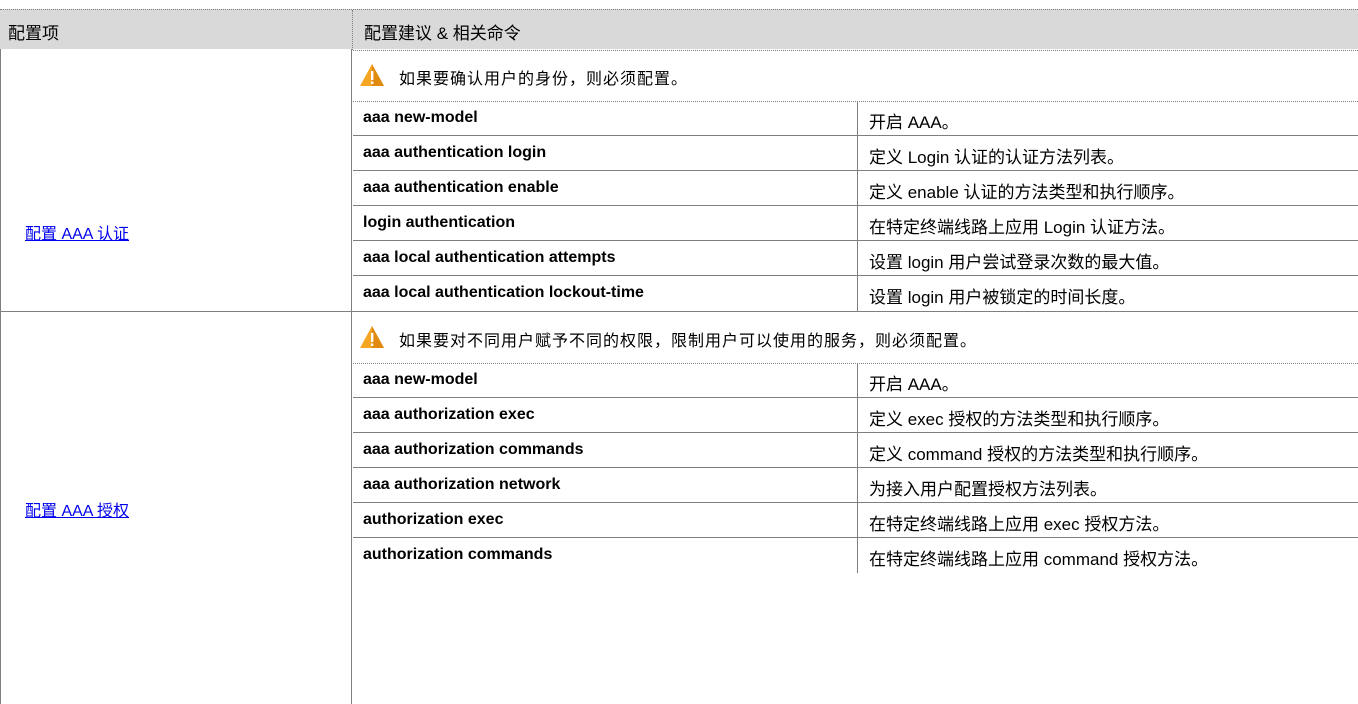  I want to click on command-description: 在特定终端线路上应用 command 授权方法。, so click(1039, 559).